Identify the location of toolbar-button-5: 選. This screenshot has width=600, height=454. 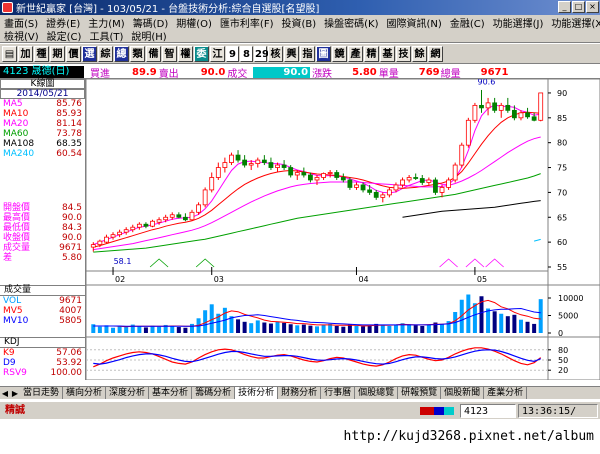
(89, 53).